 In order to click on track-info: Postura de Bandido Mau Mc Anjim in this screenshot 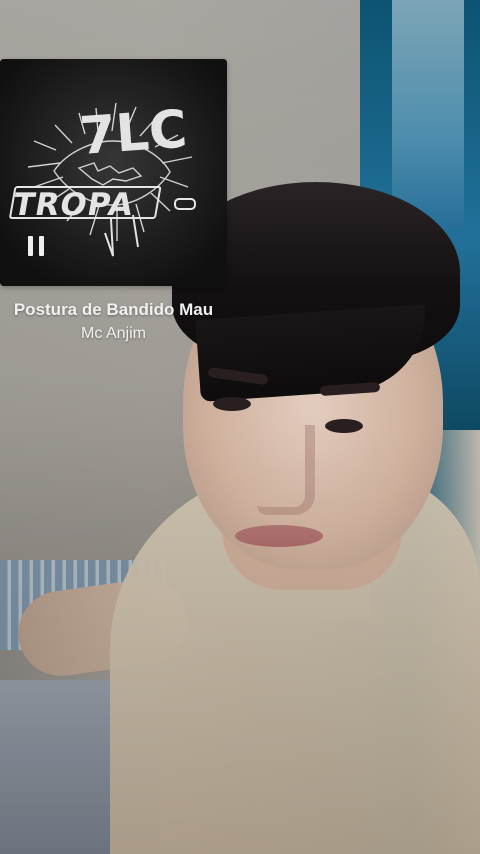, I will do `click(113, 321)`.